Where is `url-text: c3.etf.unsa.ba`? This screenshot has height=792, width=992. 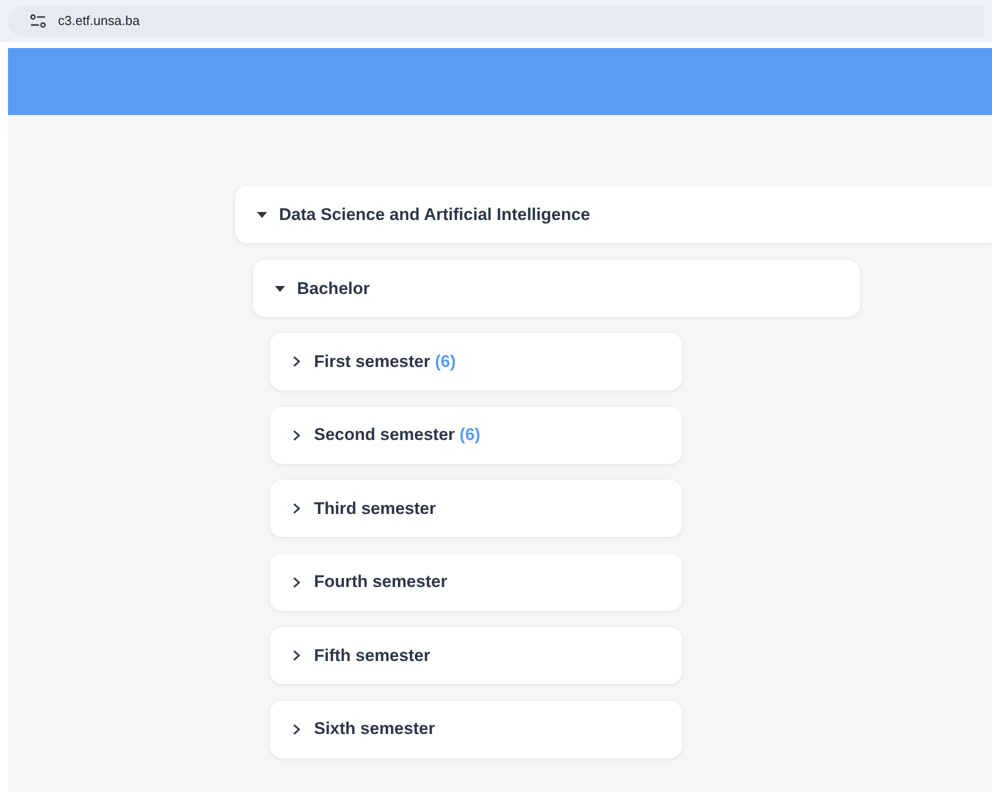 url-text: c3.etf.unsa.ba is located at coordinates (99, 21).